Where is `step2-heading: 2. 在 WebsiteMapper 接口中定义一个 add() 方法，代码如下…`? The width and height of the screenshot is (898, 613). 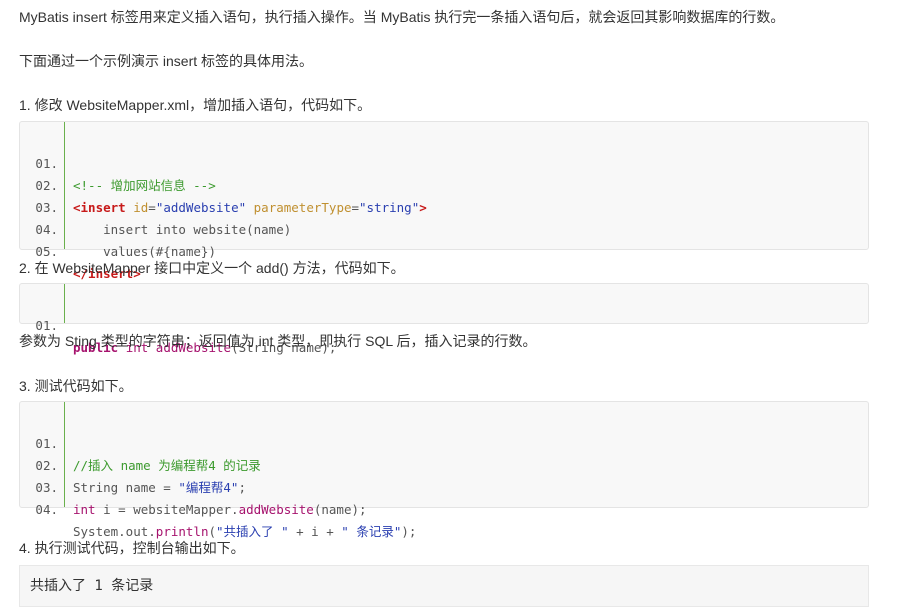 step2-heading: 2. 在 WebsiteMapper 接口中定义一个 add() 方法，代码如下… is located at coordinates (212, 268).